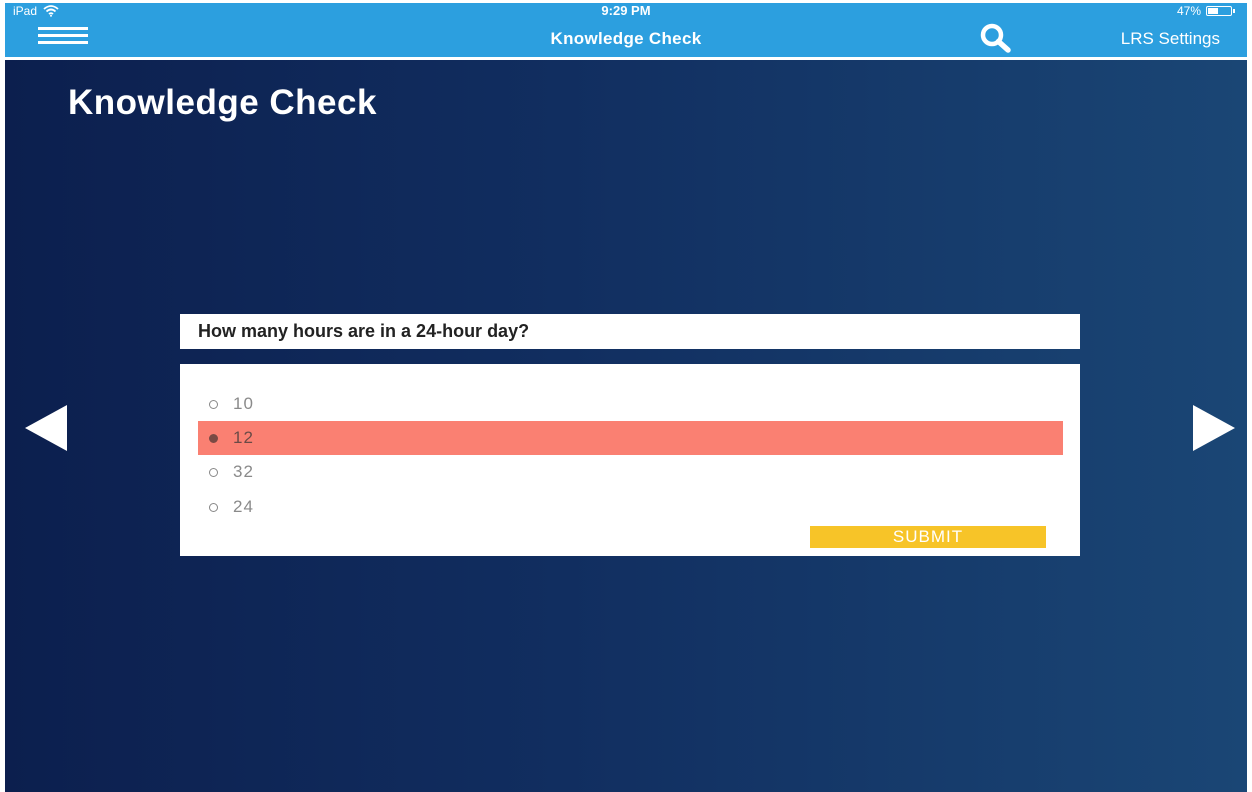  What do you see at coordinates (46, 428) in the screenshot?
I see `triangle-left-icon` at bounding box center [46, 428].